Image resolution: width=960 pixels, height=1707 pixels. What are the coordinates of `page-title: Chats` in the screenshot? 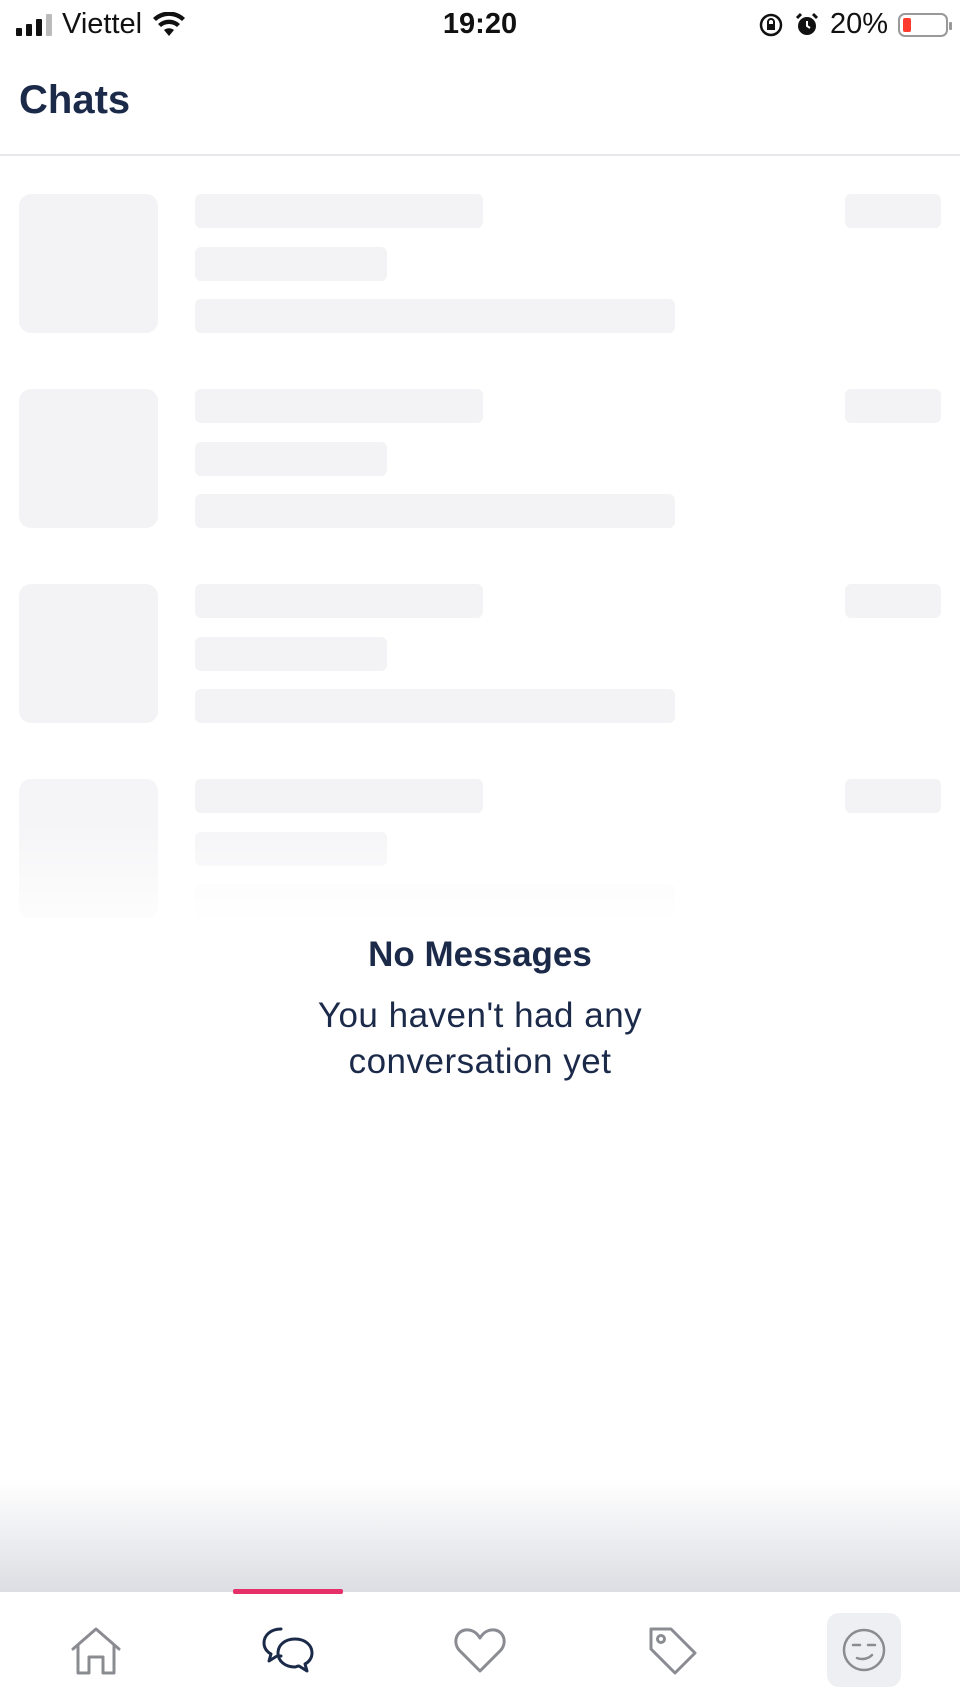 It's located at (75, 100).